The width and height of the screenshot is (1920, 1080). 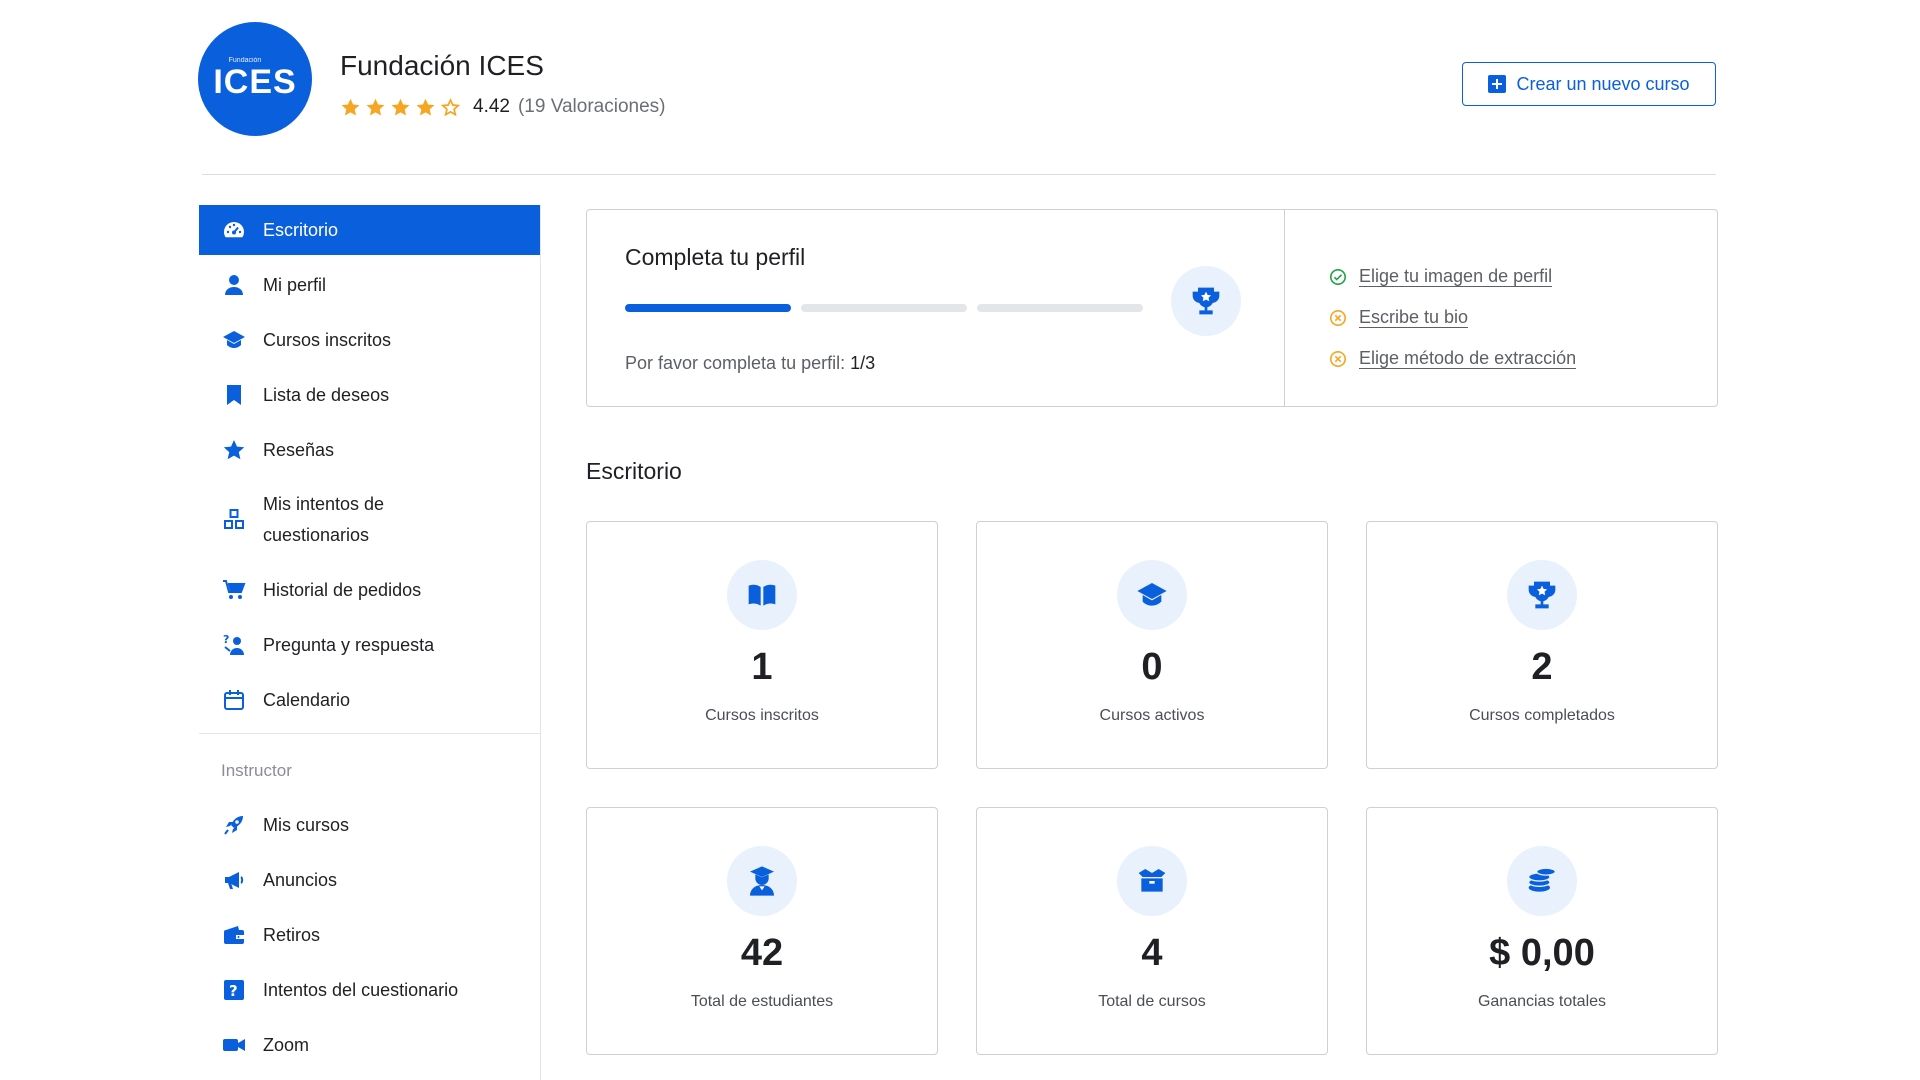 What do you see at coordinates (234, 520) in the screenshot?
I see `quiz-blocks-icon` at bounding box center [234, 520].